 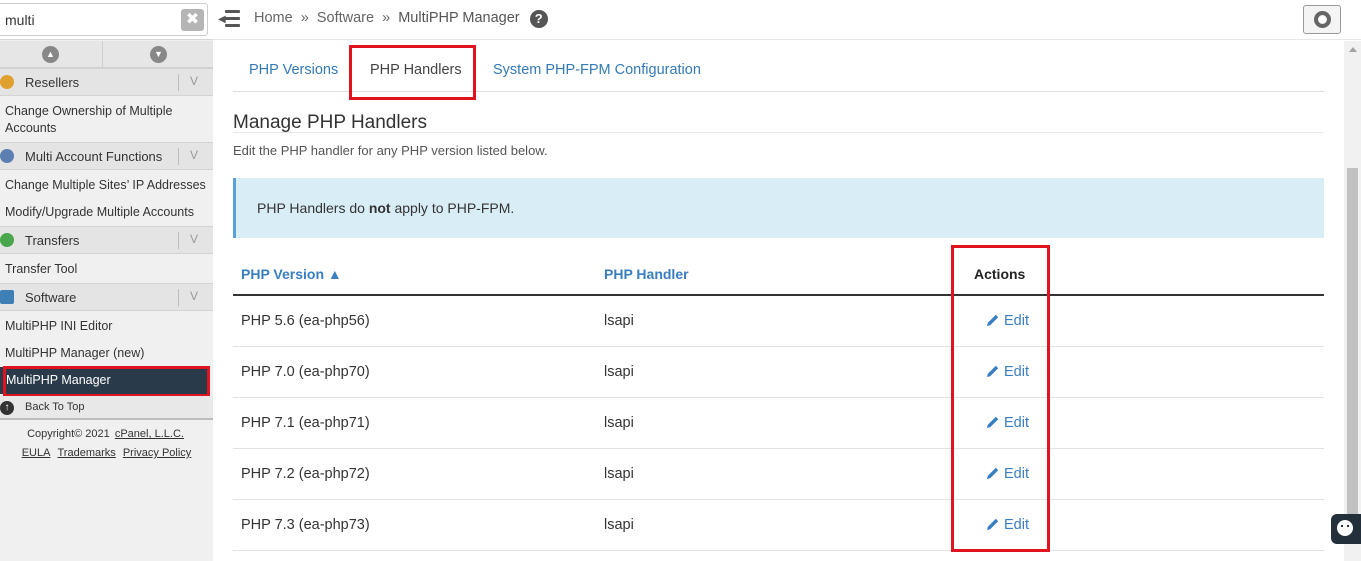 I want to click on scroll-up-arrow-icon, so click(x=1353, y=49).